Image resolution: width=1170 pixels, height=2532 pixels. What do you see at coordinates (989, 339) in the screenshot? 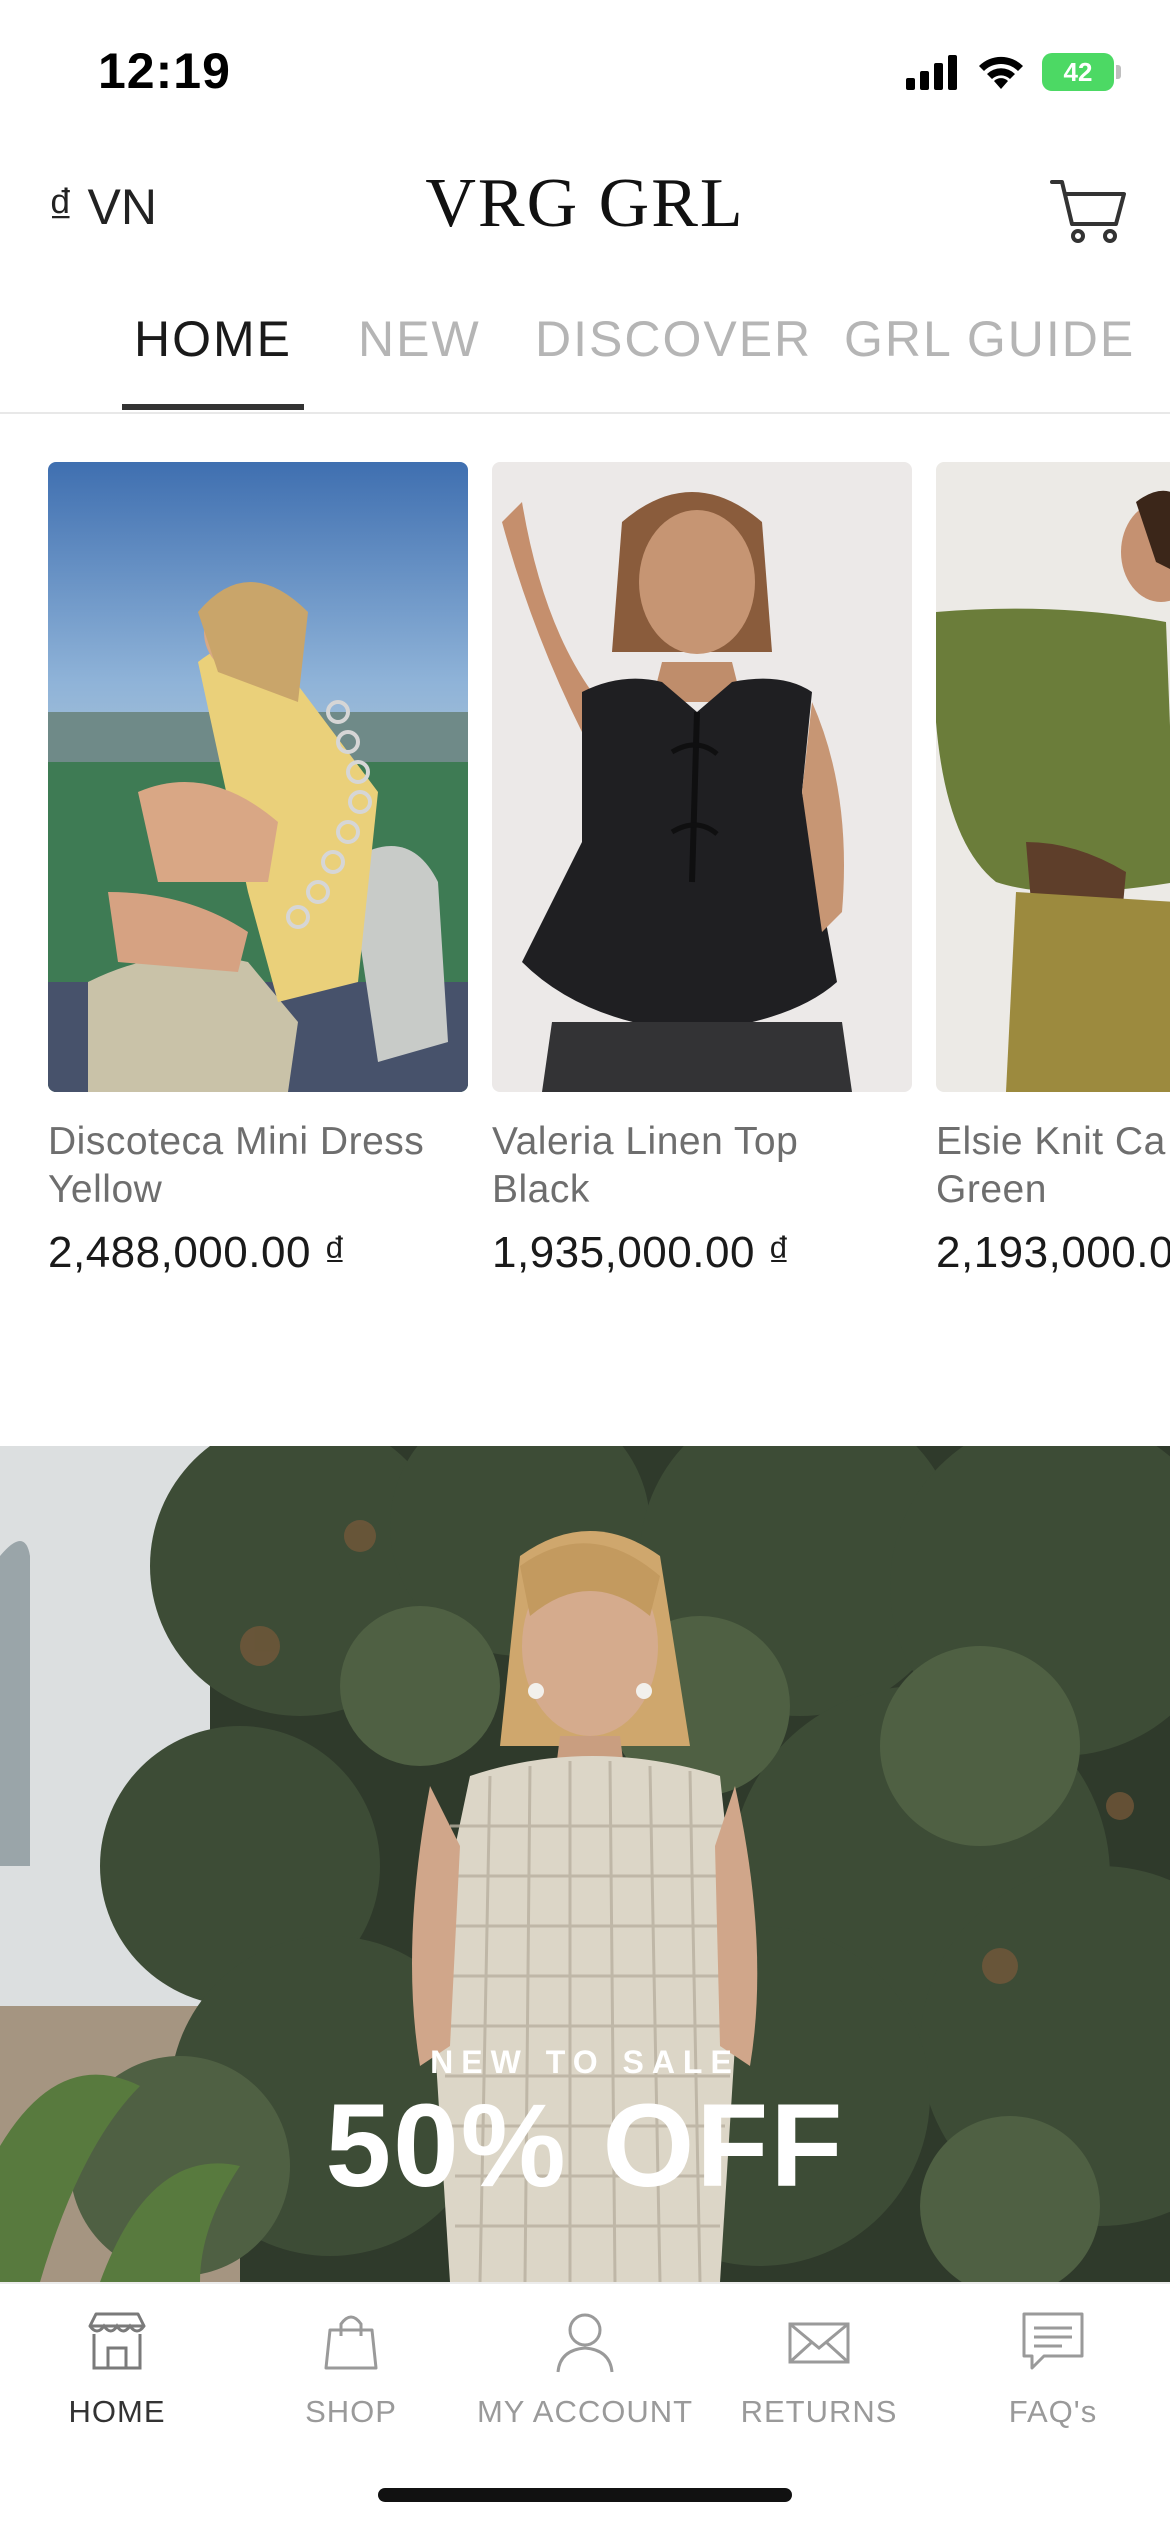
I see `tab-grl-guide: GRL GUIDE` at bounding box center [989, 339].